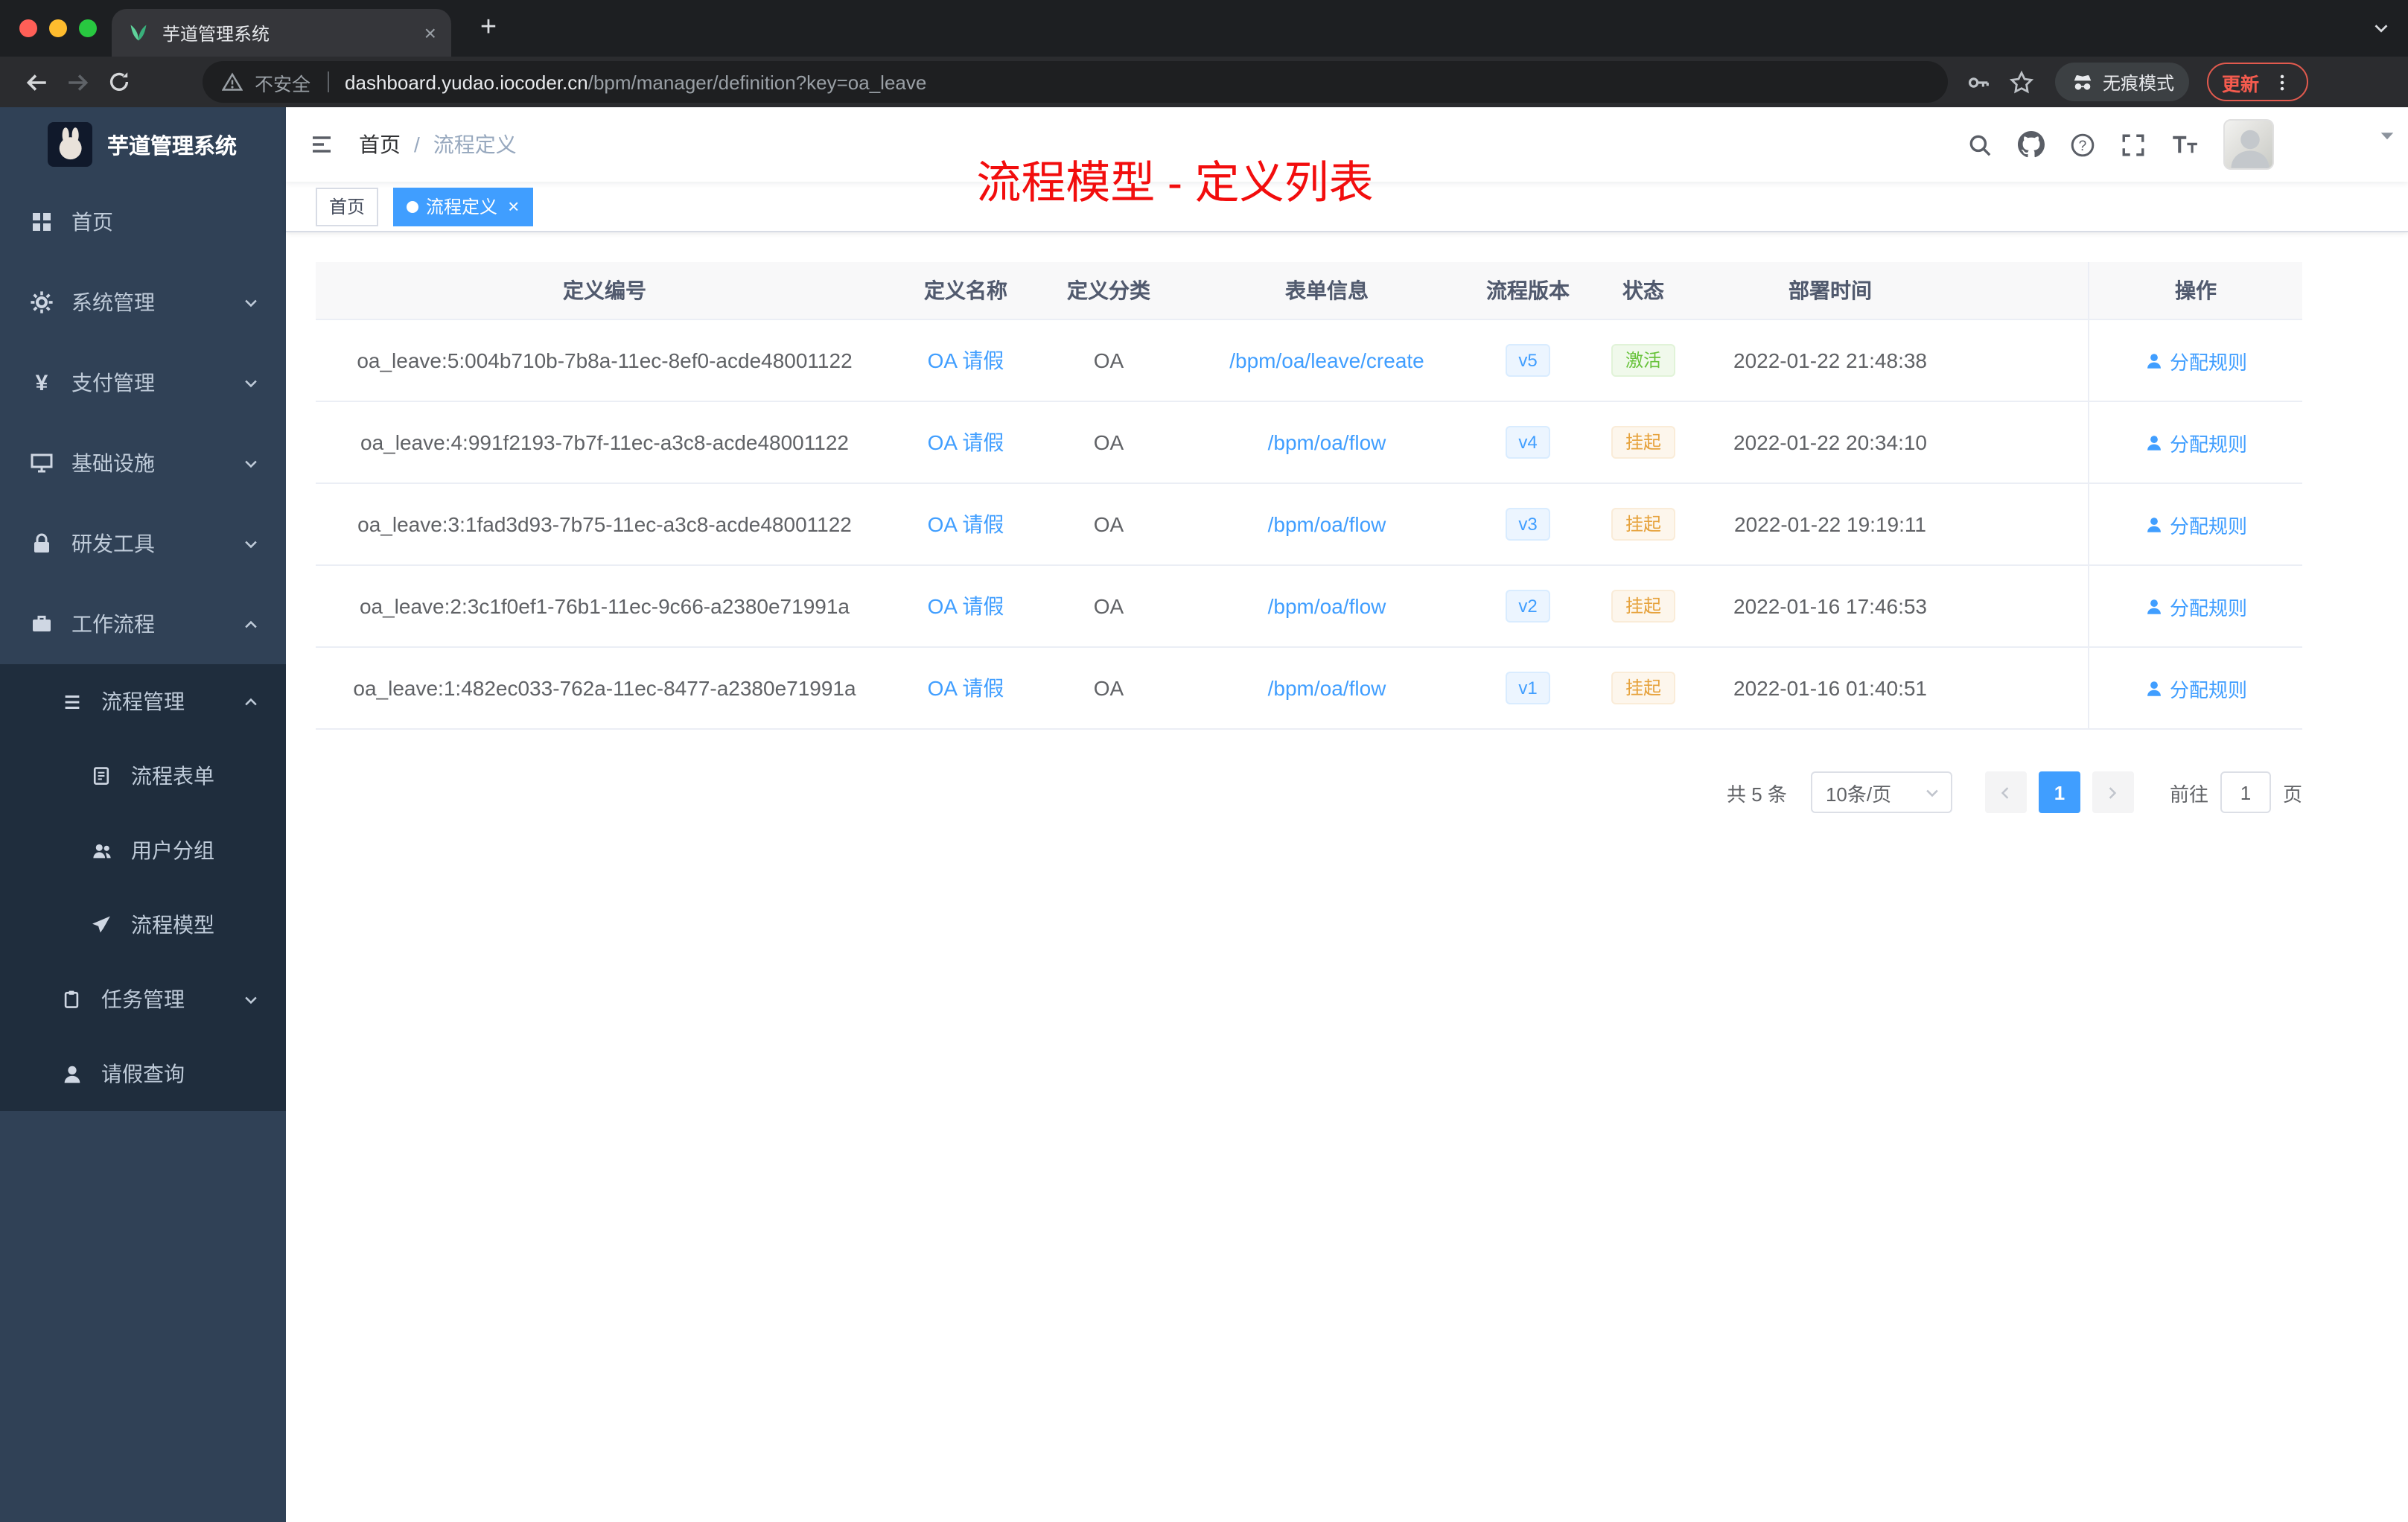 The height and width of the screenshot is (1522, 2408). Describe the element at coordinates (413, 206) in the screenshot. I see `active-tag-dot` at that location.